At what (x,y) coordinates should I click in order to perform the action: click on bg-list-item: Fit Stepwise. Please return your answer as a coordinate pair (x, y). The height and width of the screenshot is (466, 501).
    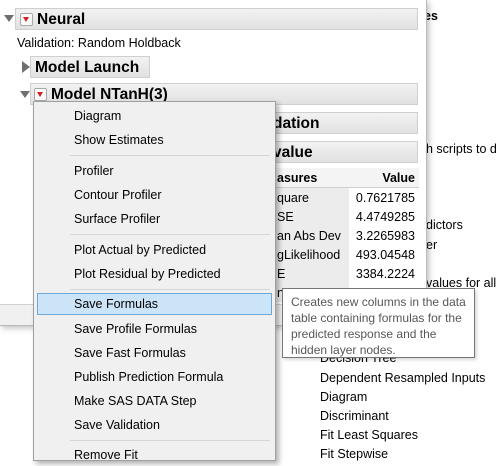
    Looking at the image, I should click on (354, 454).